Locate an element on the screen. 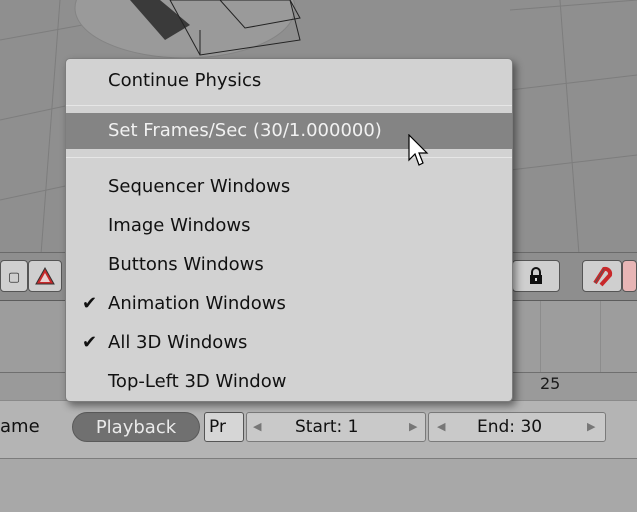 The width and height of the screenshot is (637, 512). warning-triangle-icon is located at coordinates (45, 276).